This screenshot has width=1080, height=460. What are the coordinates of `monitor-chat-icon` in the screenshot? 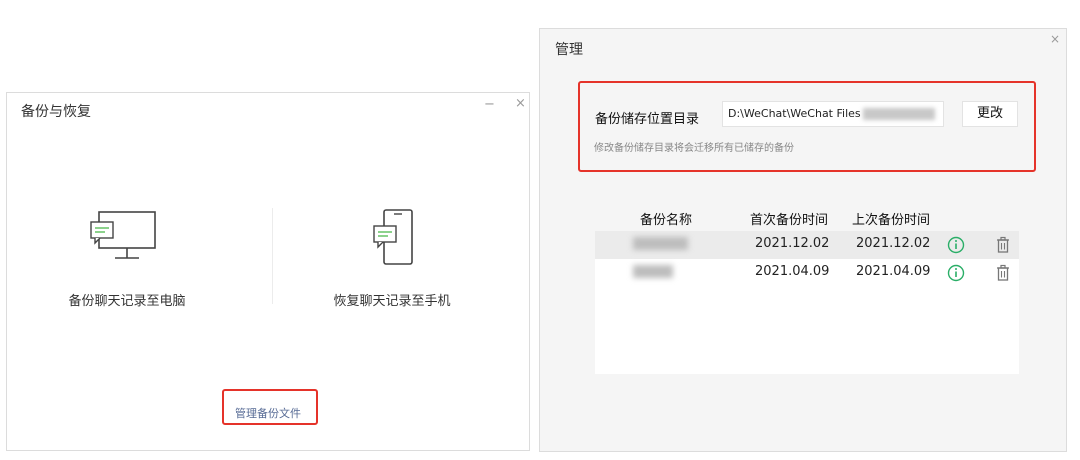 It's located at (123, 235).